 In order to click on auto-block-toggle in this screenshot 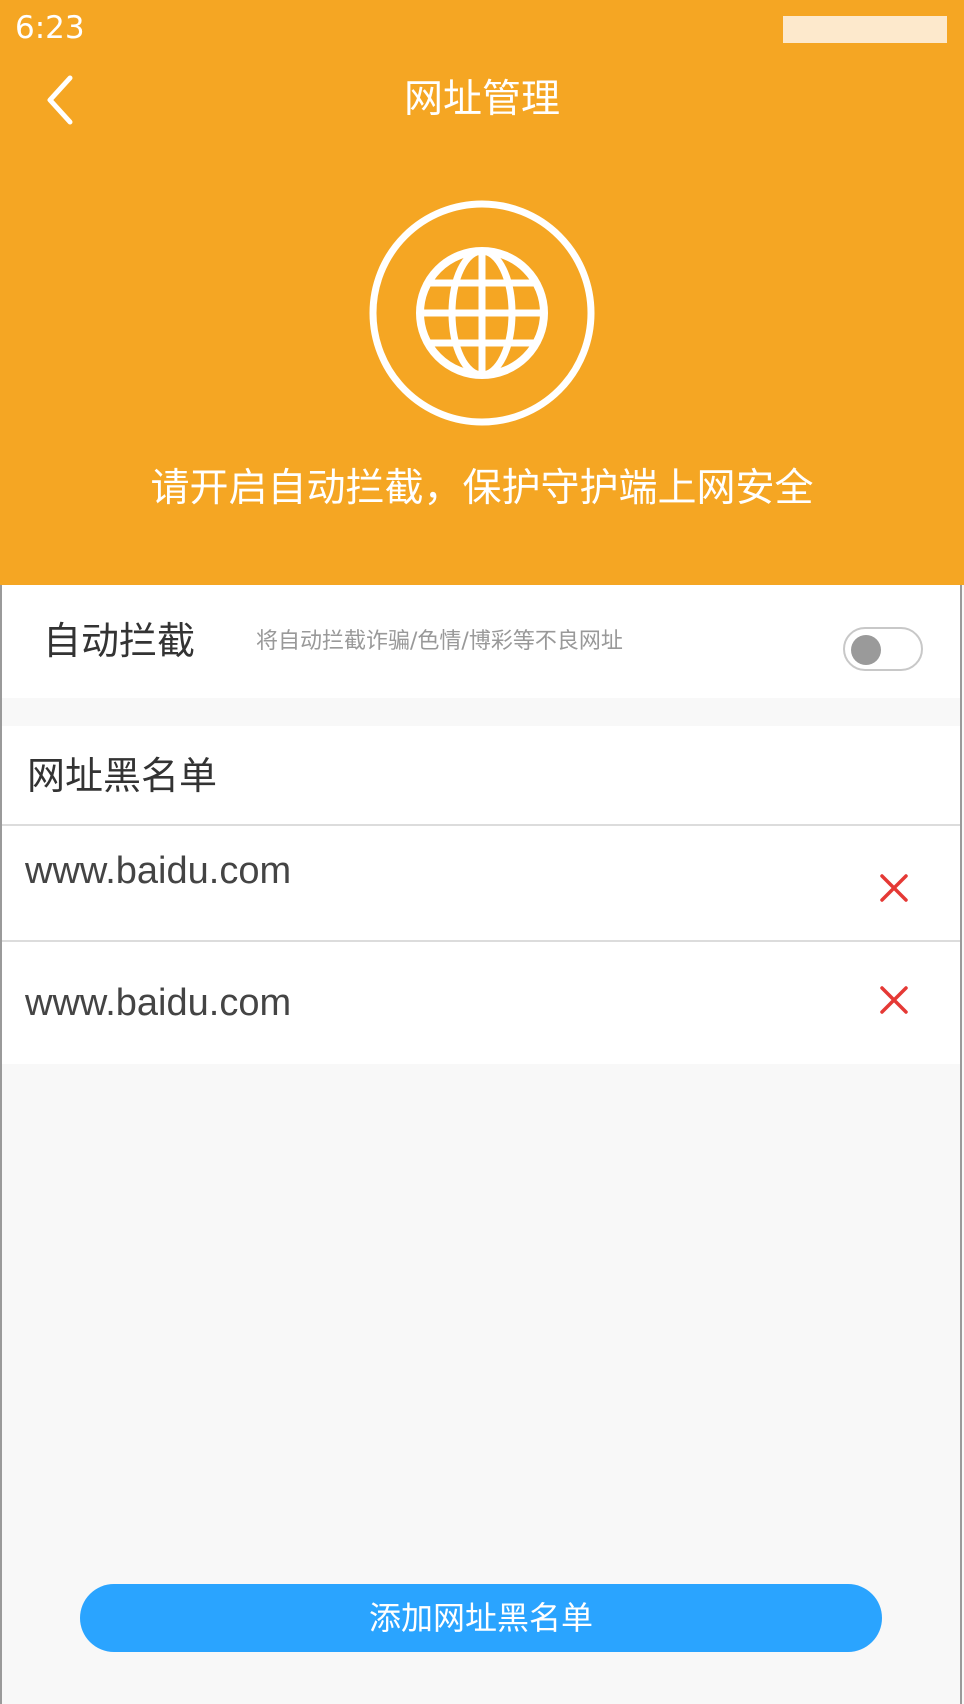, I will do `click(883, 649)`.